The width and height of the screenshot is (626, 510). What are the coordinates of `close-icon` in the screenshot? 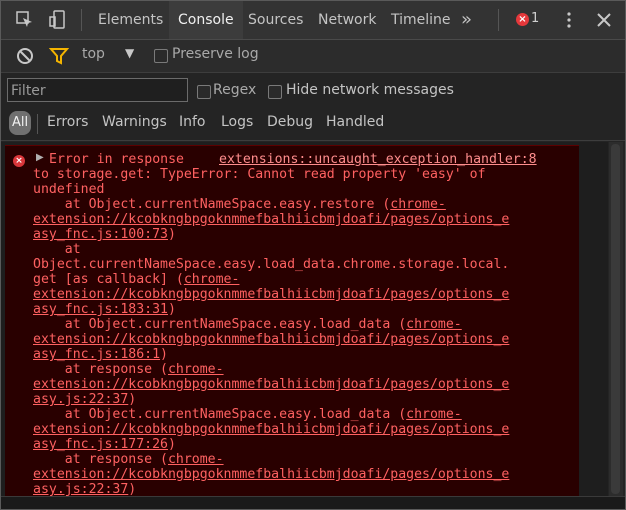 It's located at (604, 20).